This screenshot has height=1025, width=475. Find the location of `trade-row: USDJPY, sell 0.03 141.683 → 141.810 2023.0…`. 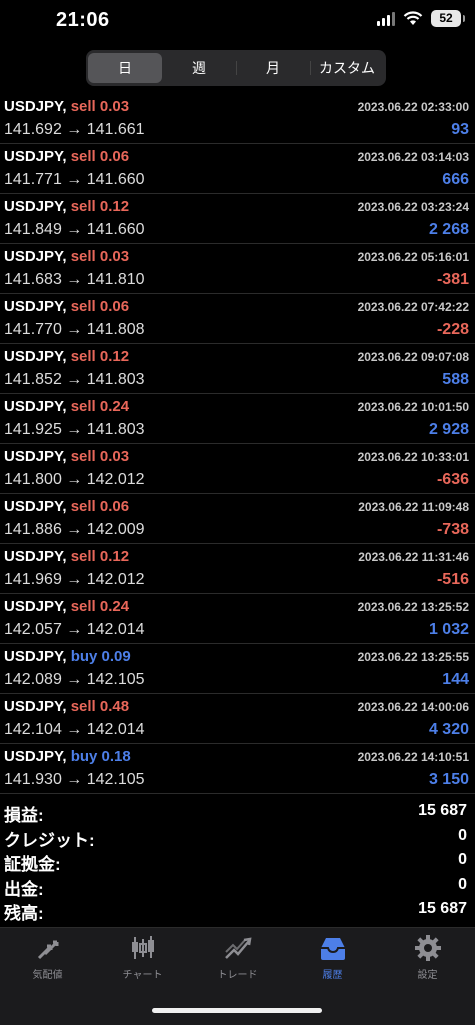

trade-row: USDJPY, sell 0.03 141.683 → 141.810 2023.0… is located at coordinates (237, 269).